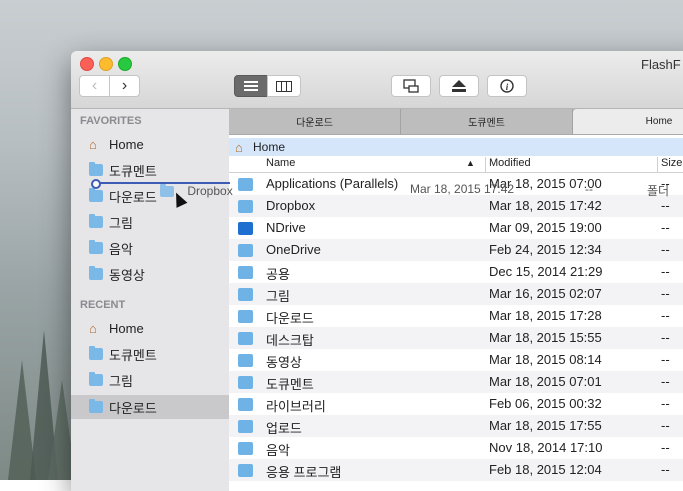 The width and height of the screenshot is (683, 491). What do you see at coordinates (456, 360) in the screenshot?
I see `table-row: 동영상 Mar 18, 2015 08:14 --` at bounding box center [456, 360].